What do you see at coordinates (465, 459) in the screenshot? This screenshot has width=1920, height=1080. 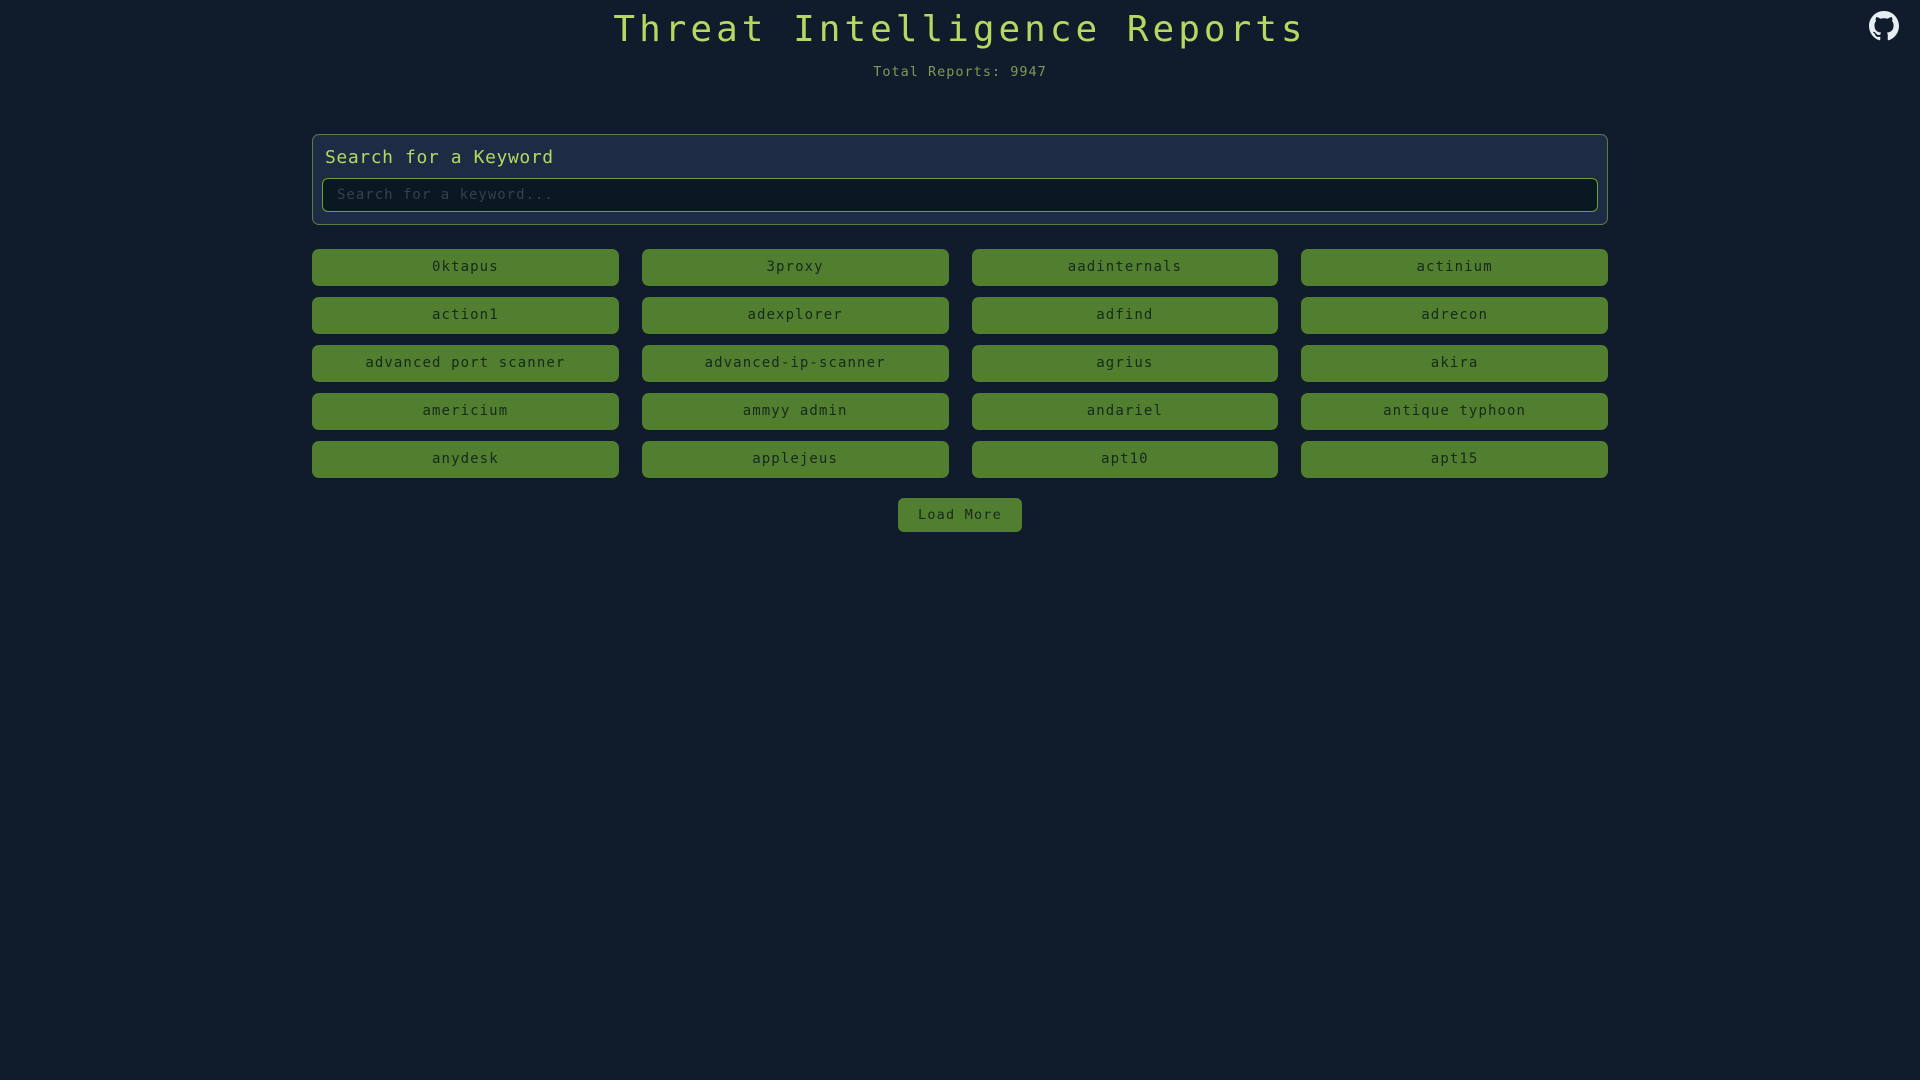 I see `keyword-button: anydesk` at bounding box center [465, 459].